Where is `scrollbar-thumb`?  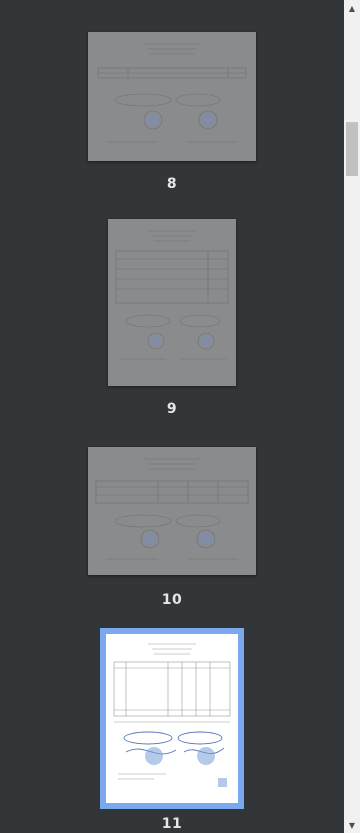 scrollbar-thumb is located at coordinates (352, 149).